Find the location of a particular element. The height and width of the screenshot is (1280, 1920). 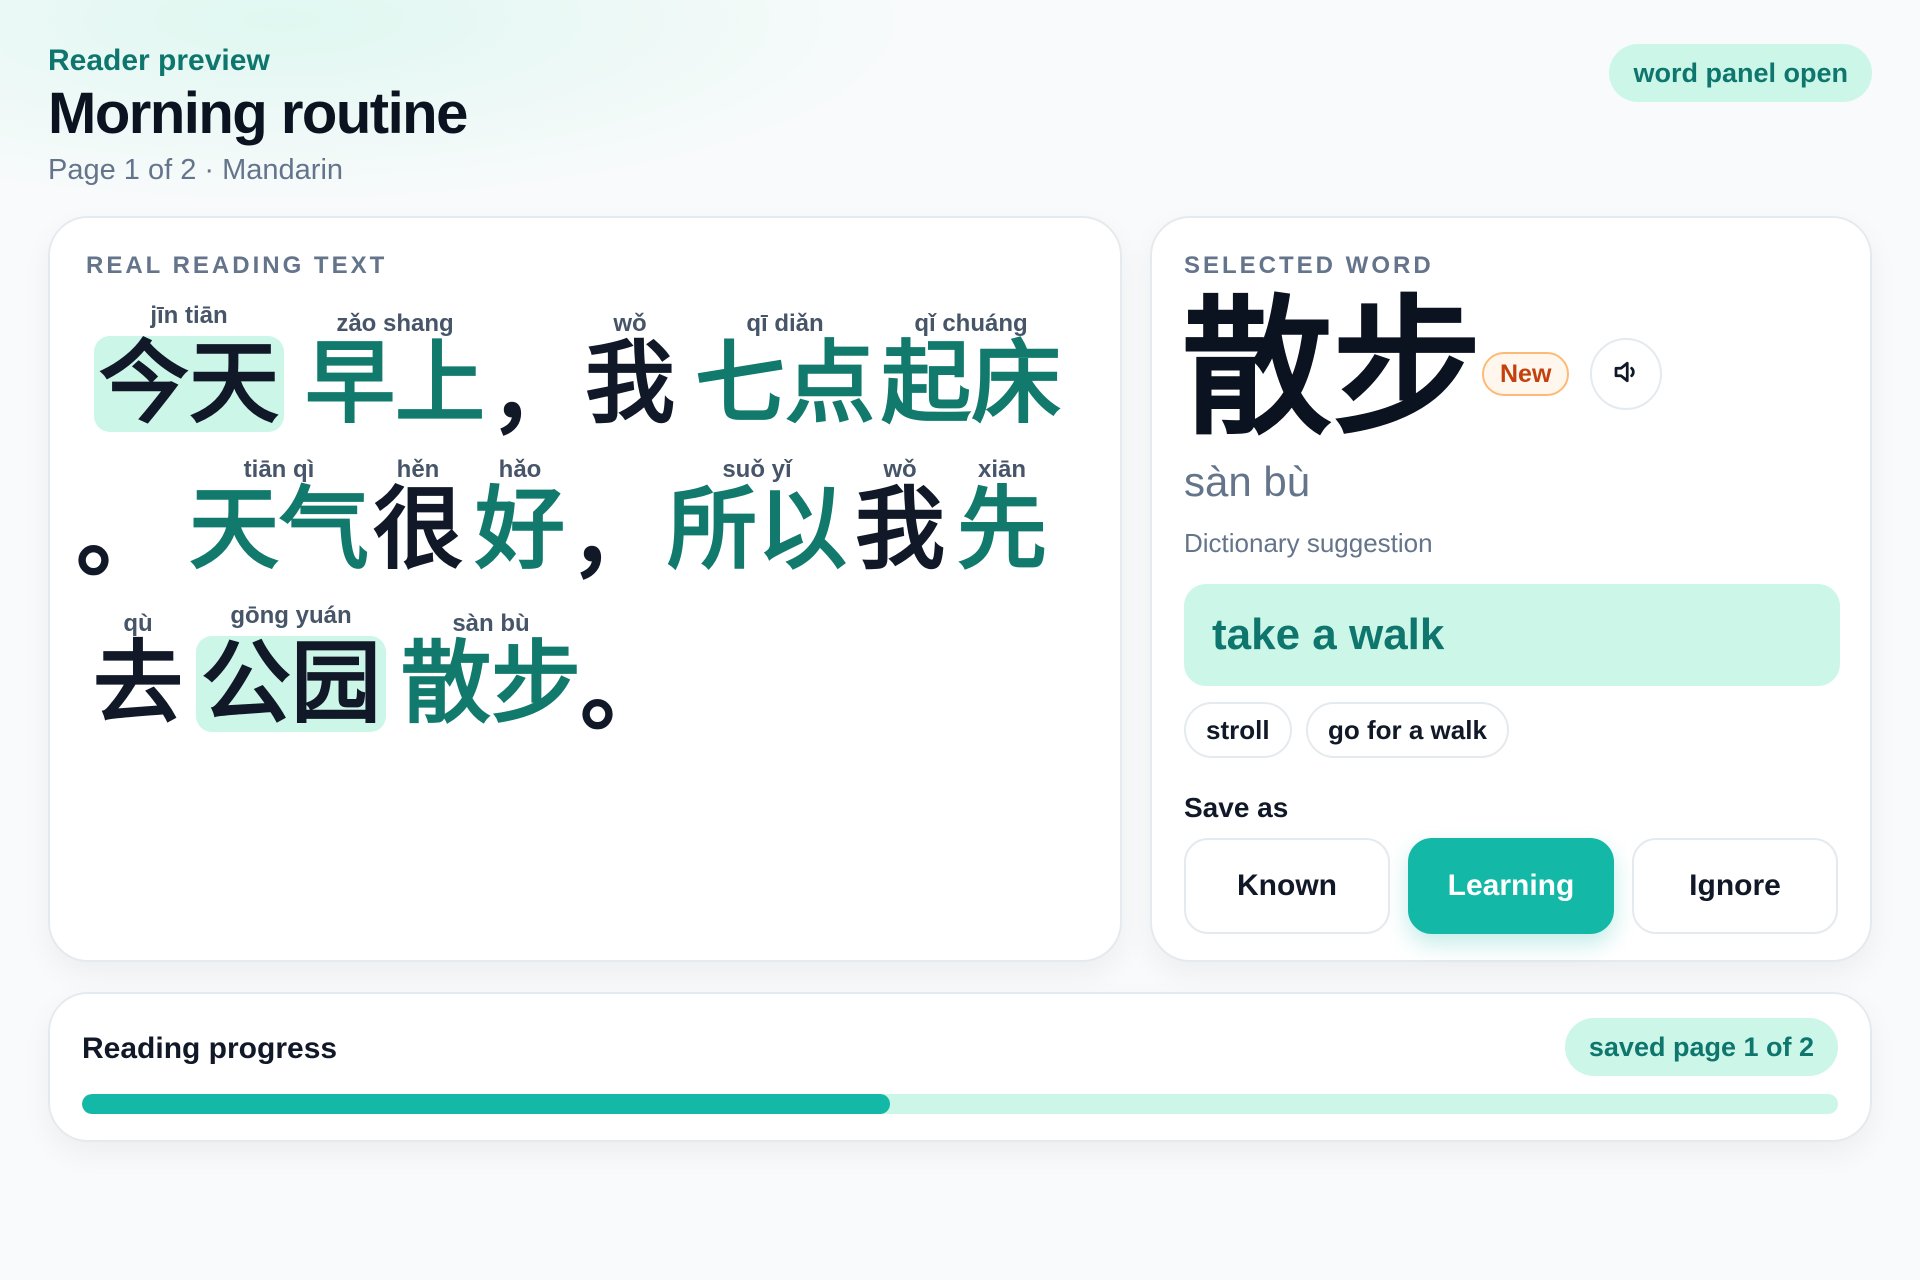

token-hanzi: 很 is located at coordinates (418, 529).